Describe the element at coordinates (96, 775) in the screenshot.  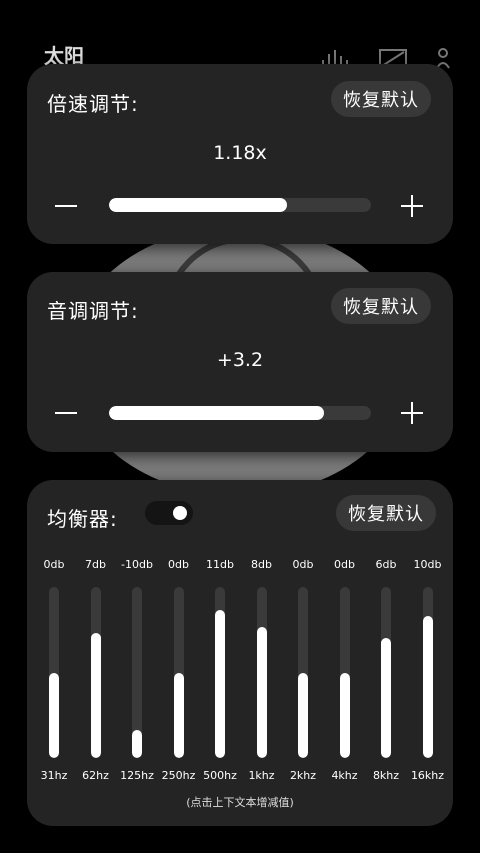
I see `band-frequency-label: 62hz` at that location.